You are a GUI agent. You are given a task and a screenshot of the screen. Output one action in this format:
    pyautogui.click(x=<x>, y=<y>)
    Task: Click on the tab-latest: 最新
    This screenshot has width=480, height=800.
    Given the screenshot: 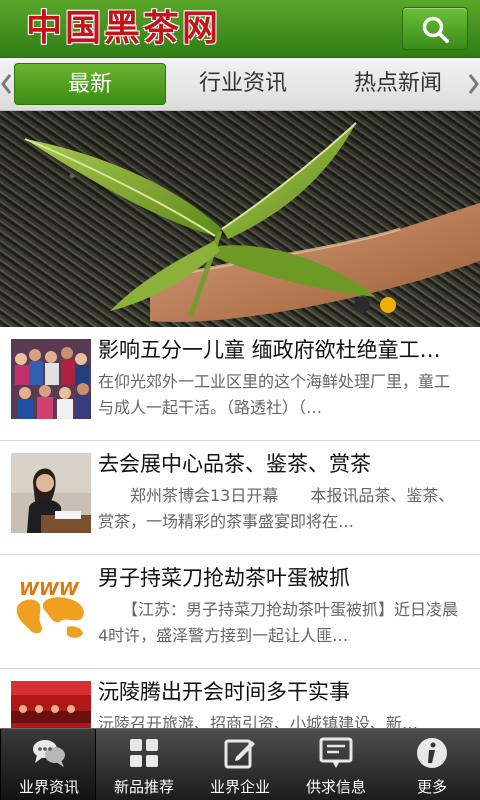 What is the action you would take?
    pyautogui.click(x=90, y=84)
    